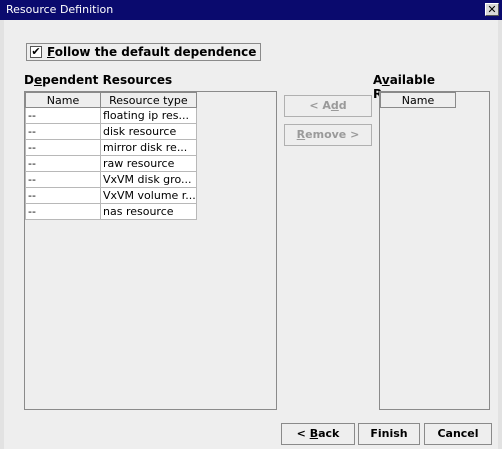 Image resolution: width=502 pixels, height=449 pixels. I want to click on table-row: -- disk resource, so click(111, 131).